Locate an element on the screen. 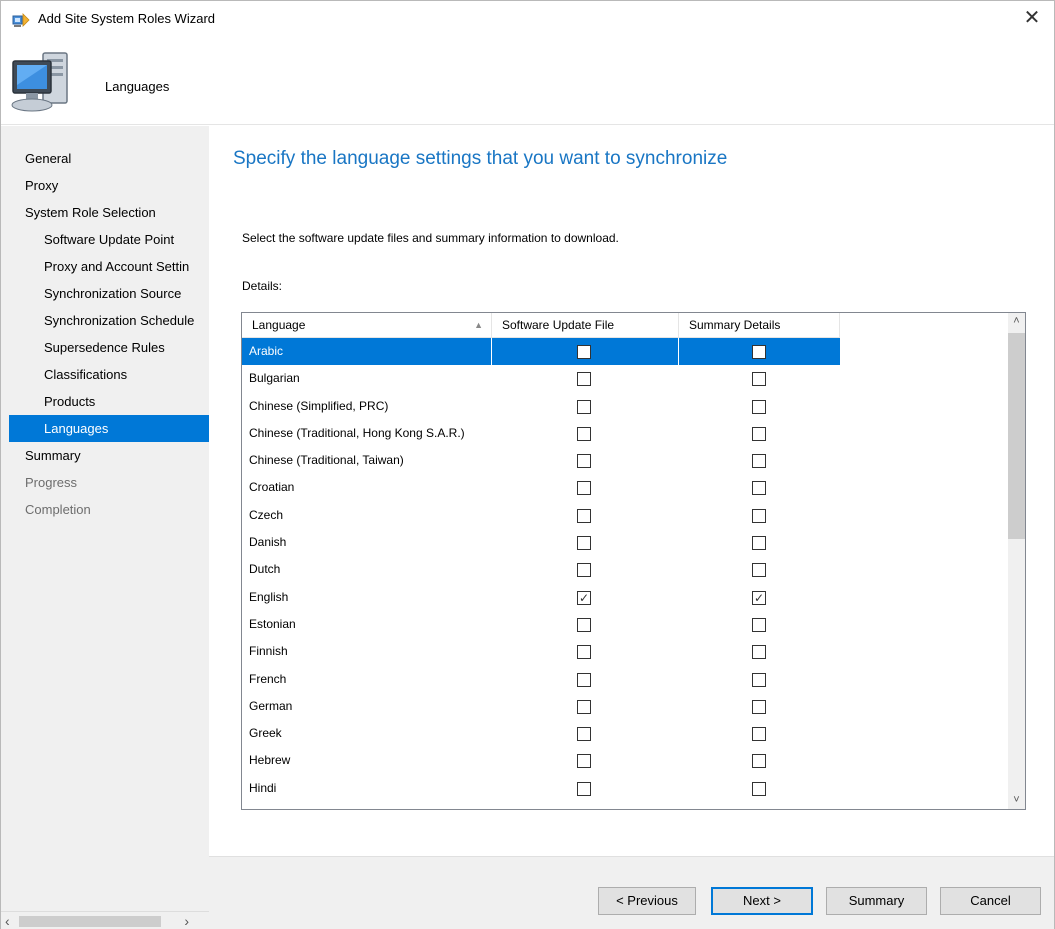 The image size is (1055, 929). wizard-step-summary: Summary is located at coordinates (105, 455).